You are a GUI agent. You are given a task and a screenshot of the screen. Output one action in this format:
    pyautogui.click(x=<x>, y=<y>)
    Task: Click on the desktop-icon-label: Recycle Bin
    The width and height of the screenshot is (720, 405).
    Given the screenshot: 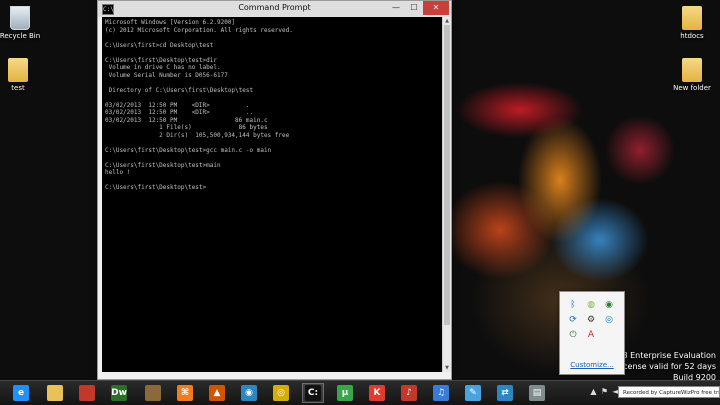 What is the action you would take?
    pyautogui.click(x=20, y=36)
    